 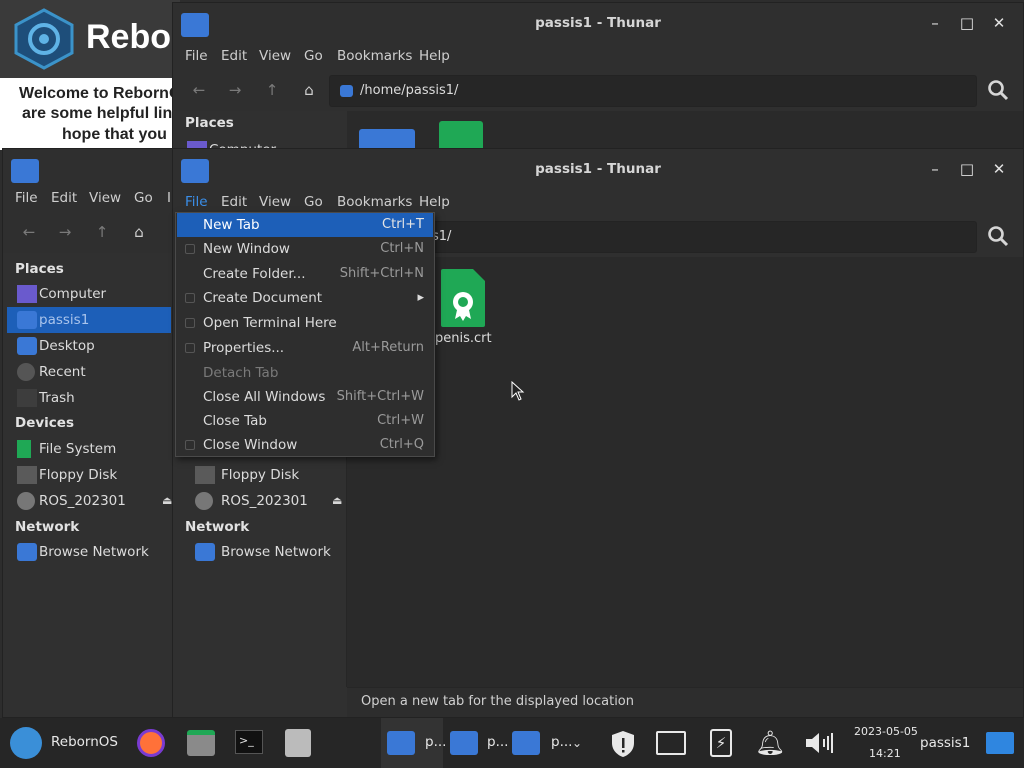 I want to click on sidebar-item-passis1: passis1, so click(x=89, y=320).